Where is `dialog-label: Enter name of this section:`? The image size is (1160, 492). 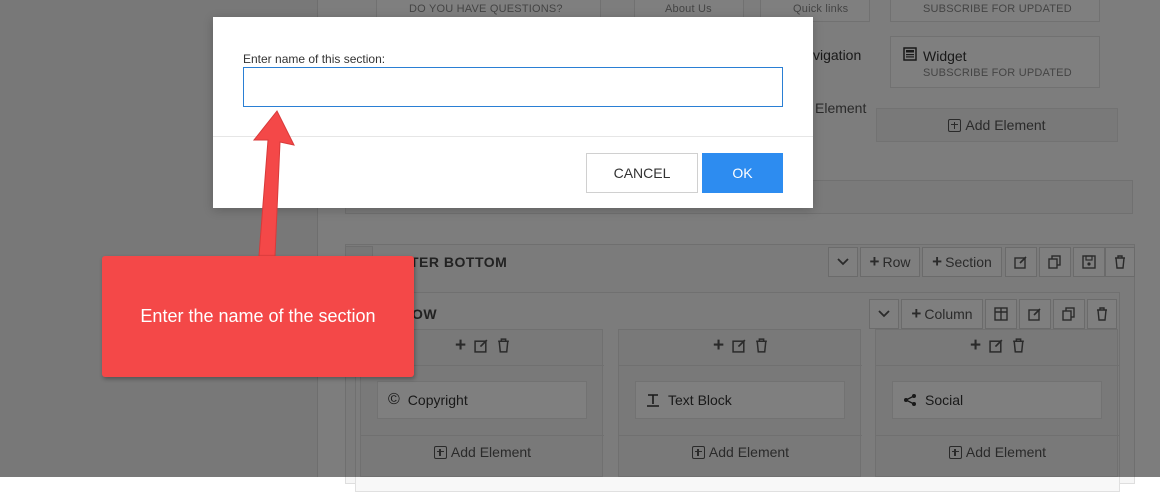
dialog-label: Enter name of this section: is located at coordinates (314, 59).